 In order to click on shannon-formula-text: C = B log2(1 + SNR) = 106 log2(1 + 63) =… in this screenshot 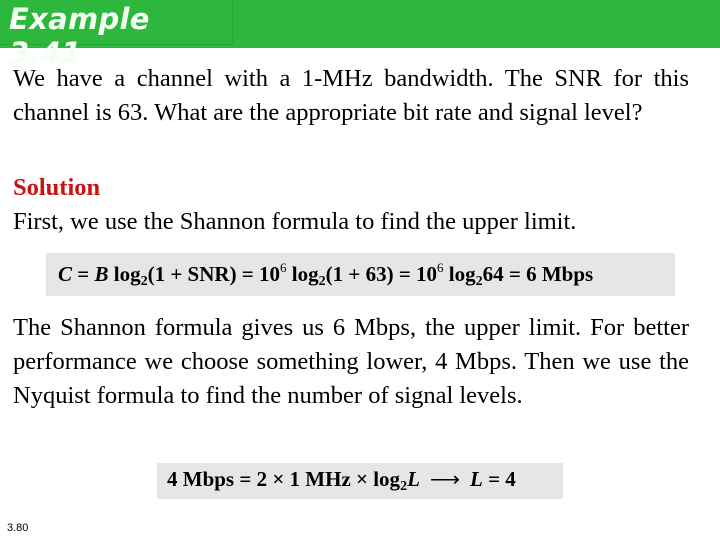, I will do `click(326, 274)`.